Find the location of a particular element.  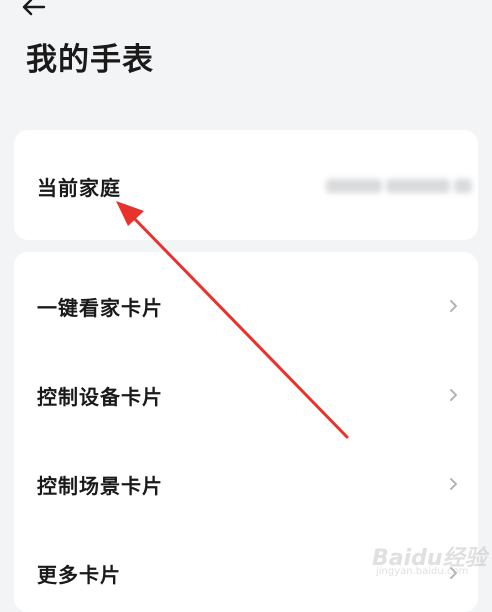

list-item-scene-control-card: 控制场景卡片 is located at coordinates (246, 484).